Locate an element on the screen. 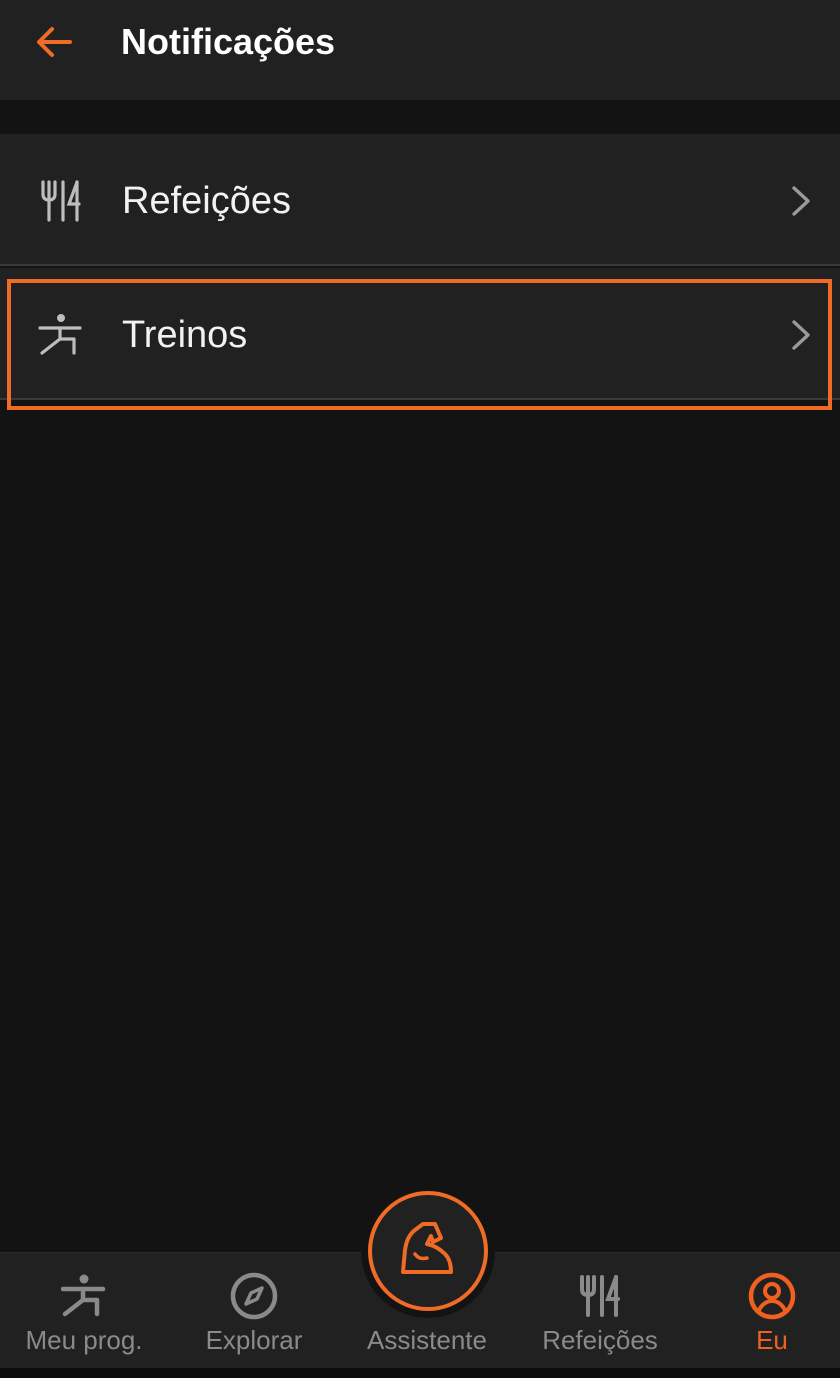 This screenshot has height=1378, width=840. nav-item-meals: Refeições is located at coordinates (600, 1311).